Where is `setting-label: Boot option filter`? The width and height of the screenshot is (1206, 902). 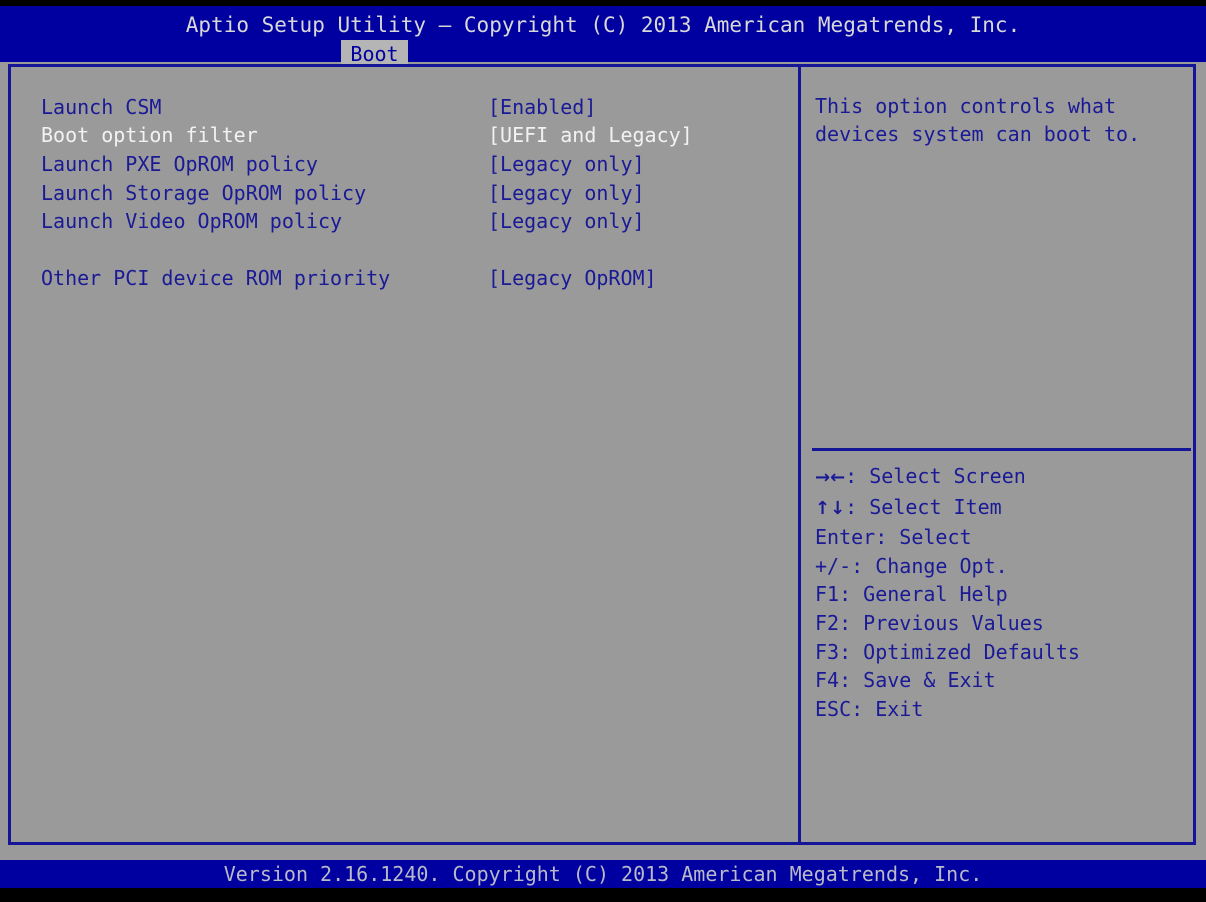
setting-label: Boot option filter is located at coordinates (149, 135).